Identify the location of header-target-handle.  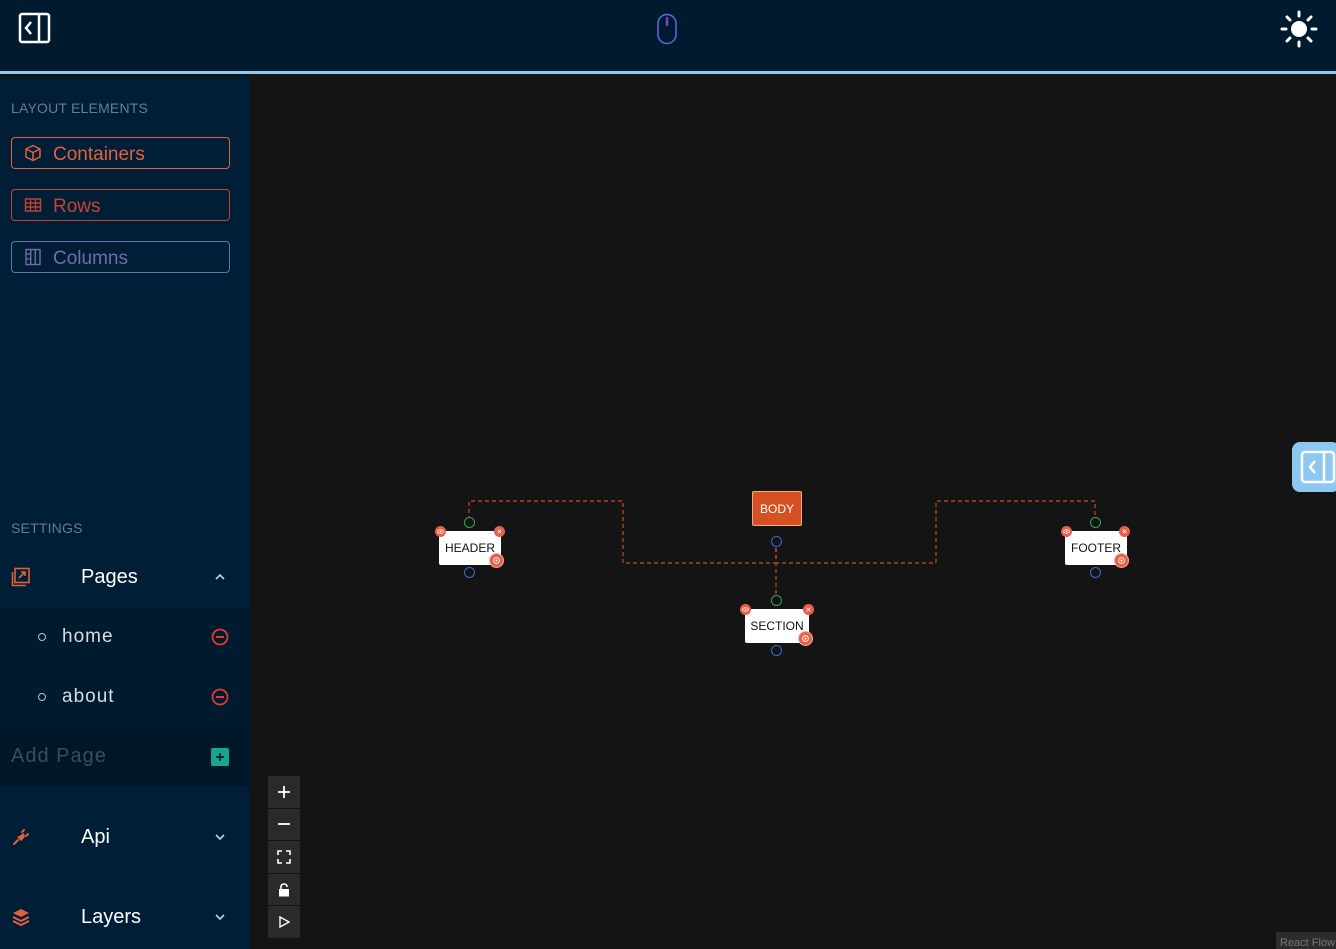
(469, 522).